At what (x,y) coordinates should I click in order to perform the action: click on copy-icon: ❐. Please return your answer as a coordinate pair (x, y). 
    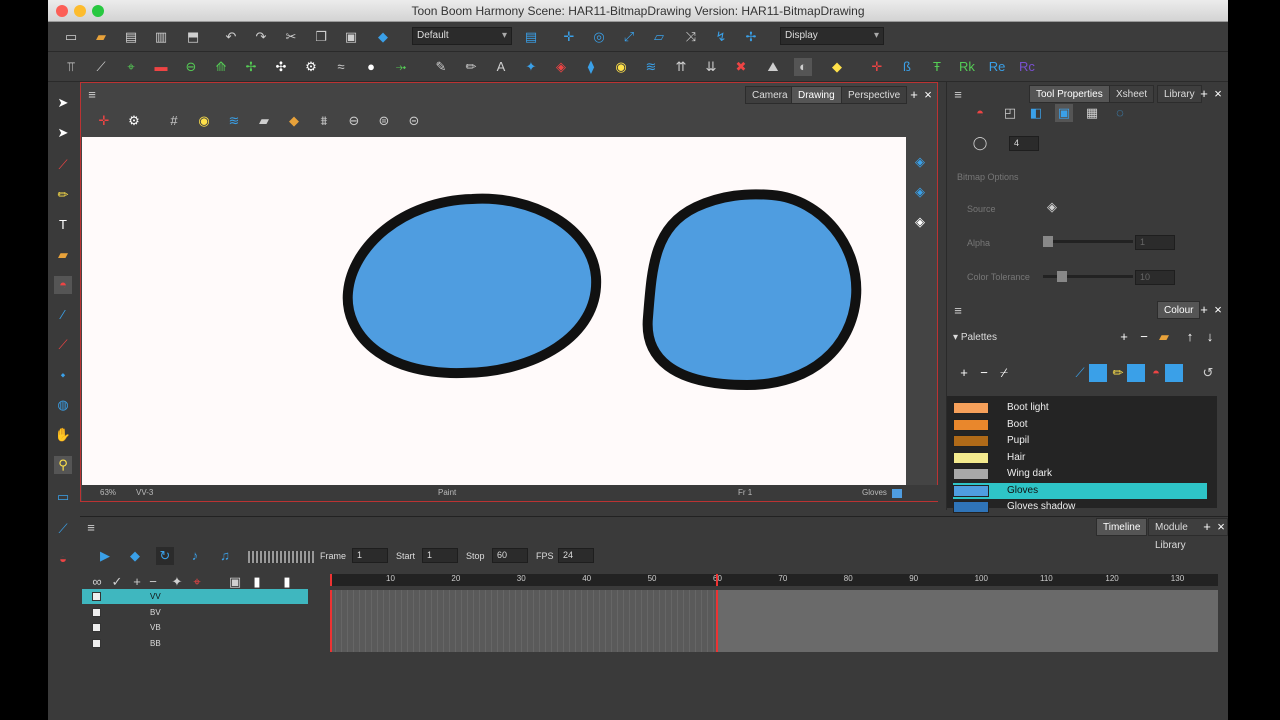
    Looking at the image, I should click on (321, 37).